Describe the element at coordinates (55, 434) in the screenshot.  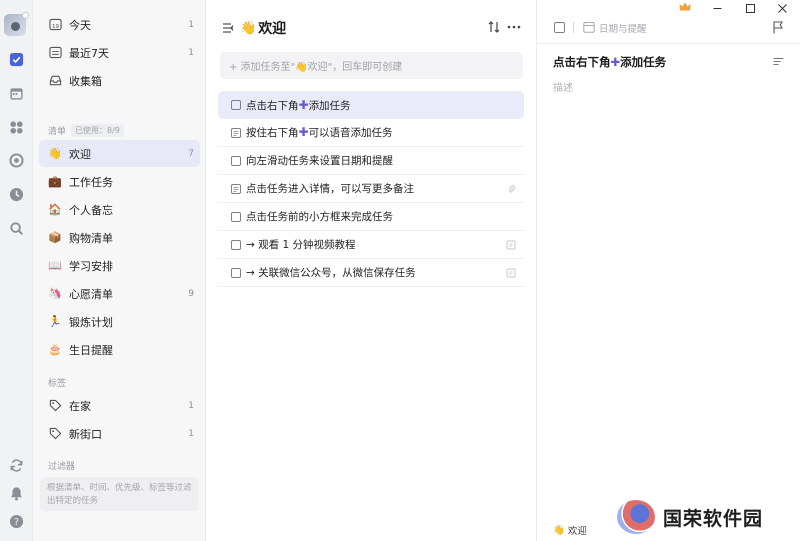
I see `tag-icon` at that location.